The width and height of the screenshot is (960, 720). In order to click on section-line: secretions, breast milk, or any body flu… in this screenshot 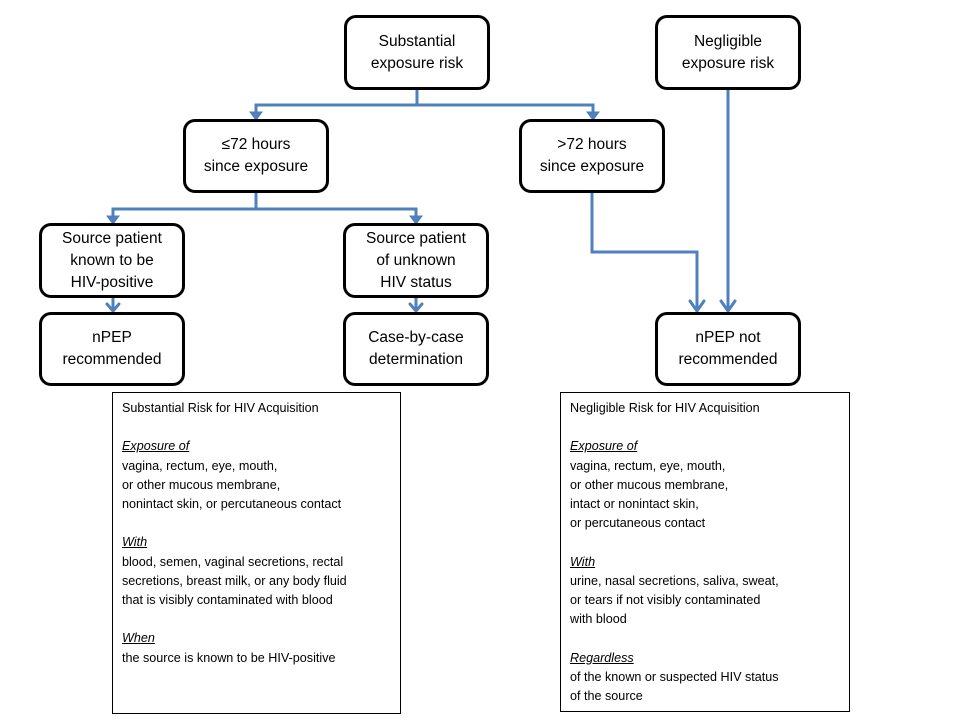, I will do `click(234, 580)`.